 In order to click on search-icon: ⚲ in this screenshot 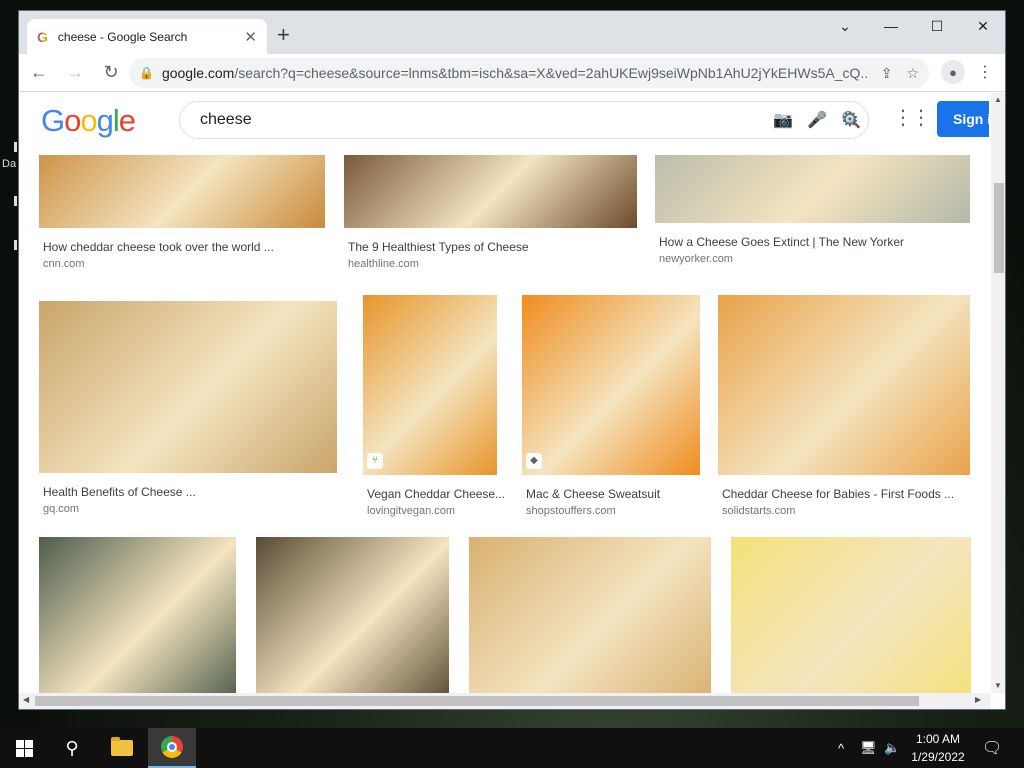, I will do `click(72, 748)`.